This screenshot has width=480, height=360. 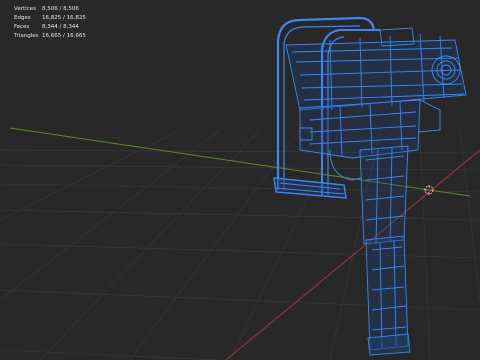 I want to click on stat-row-edges: Edges 16,825 / 16,825, so click(x=50, y=18).